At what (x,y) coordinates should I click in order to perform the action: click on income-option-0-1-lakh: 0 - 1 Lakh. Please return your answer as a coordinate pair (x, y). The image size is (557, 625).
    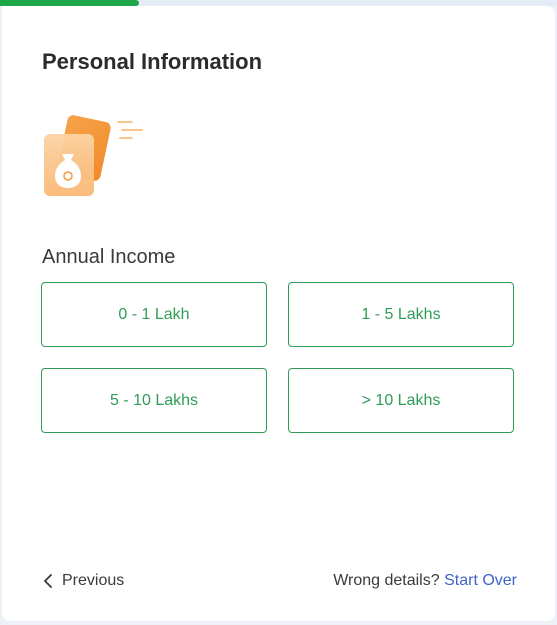
    Looking at the image, I should click on (154, 314).